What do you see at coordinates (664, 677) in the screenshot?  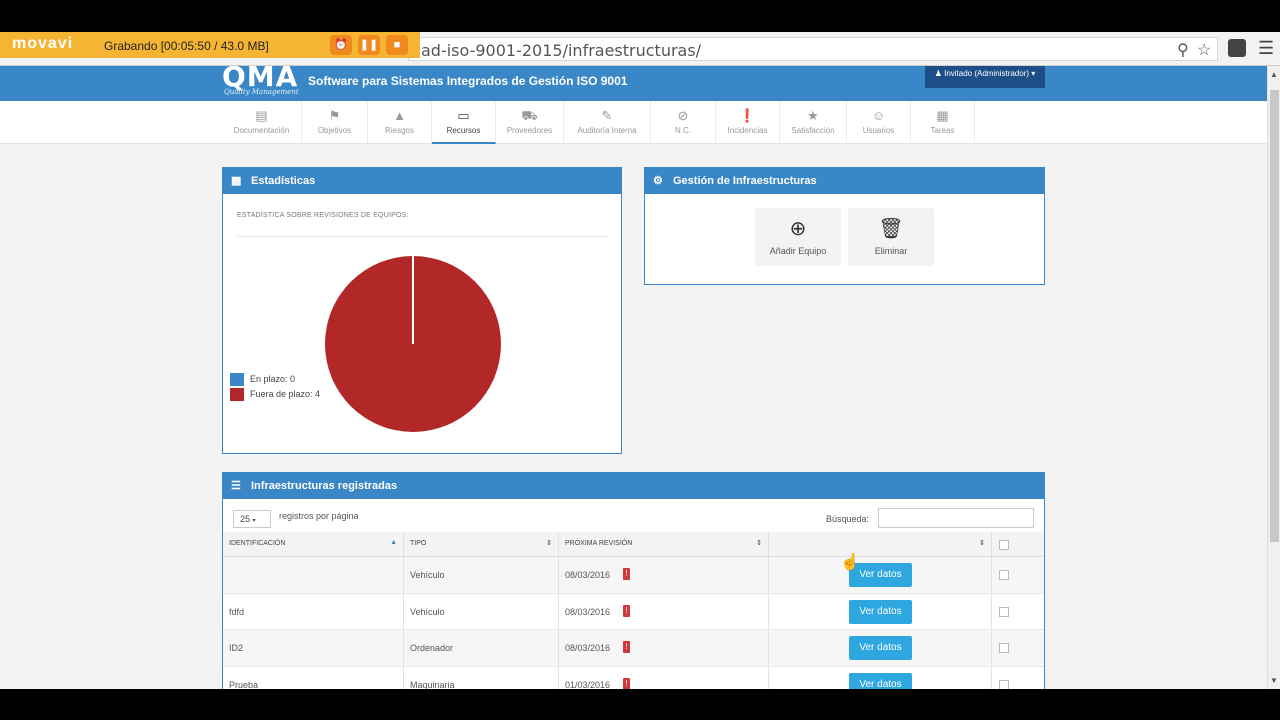 I see `cell-fecha: 01/03/2016!` at bounding box center [664, 677].